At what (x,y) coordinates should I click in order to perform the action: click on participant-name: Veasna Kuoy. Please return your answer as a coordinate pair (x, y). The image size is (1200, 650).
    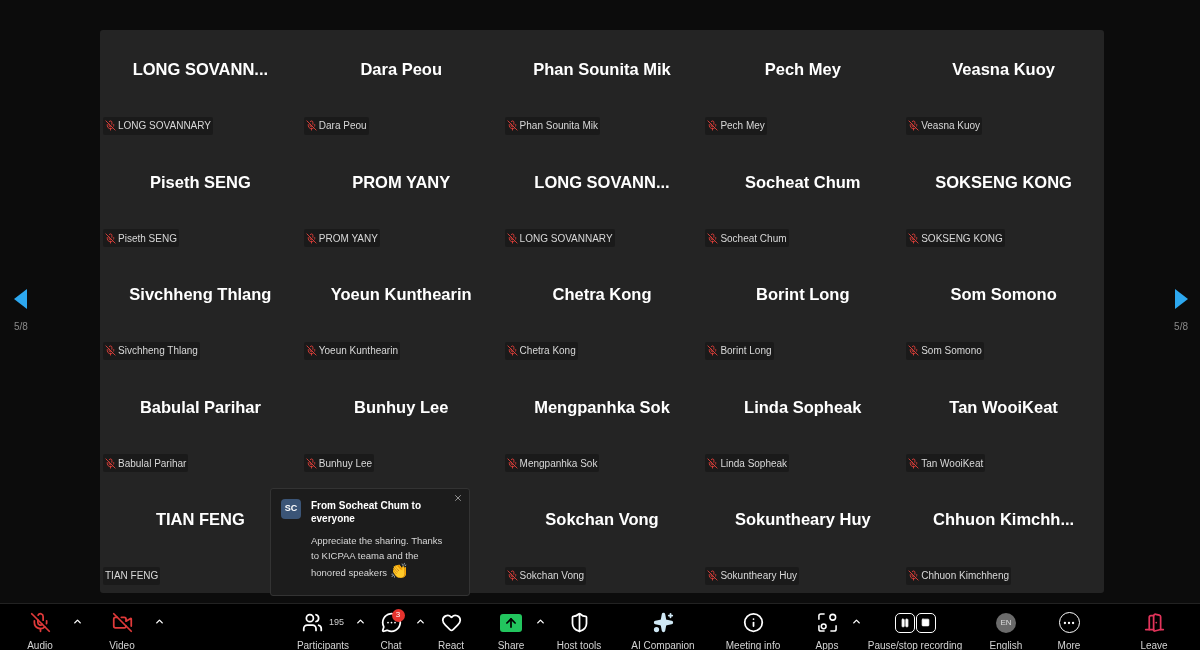
    Looking at the image, I should click on (1003, 69).